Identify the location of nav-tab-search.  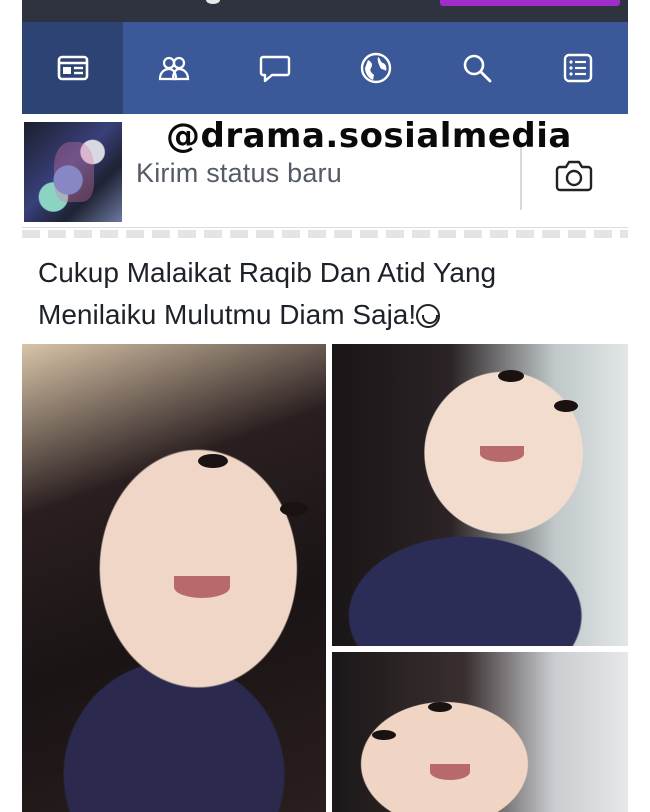
(476, 68).